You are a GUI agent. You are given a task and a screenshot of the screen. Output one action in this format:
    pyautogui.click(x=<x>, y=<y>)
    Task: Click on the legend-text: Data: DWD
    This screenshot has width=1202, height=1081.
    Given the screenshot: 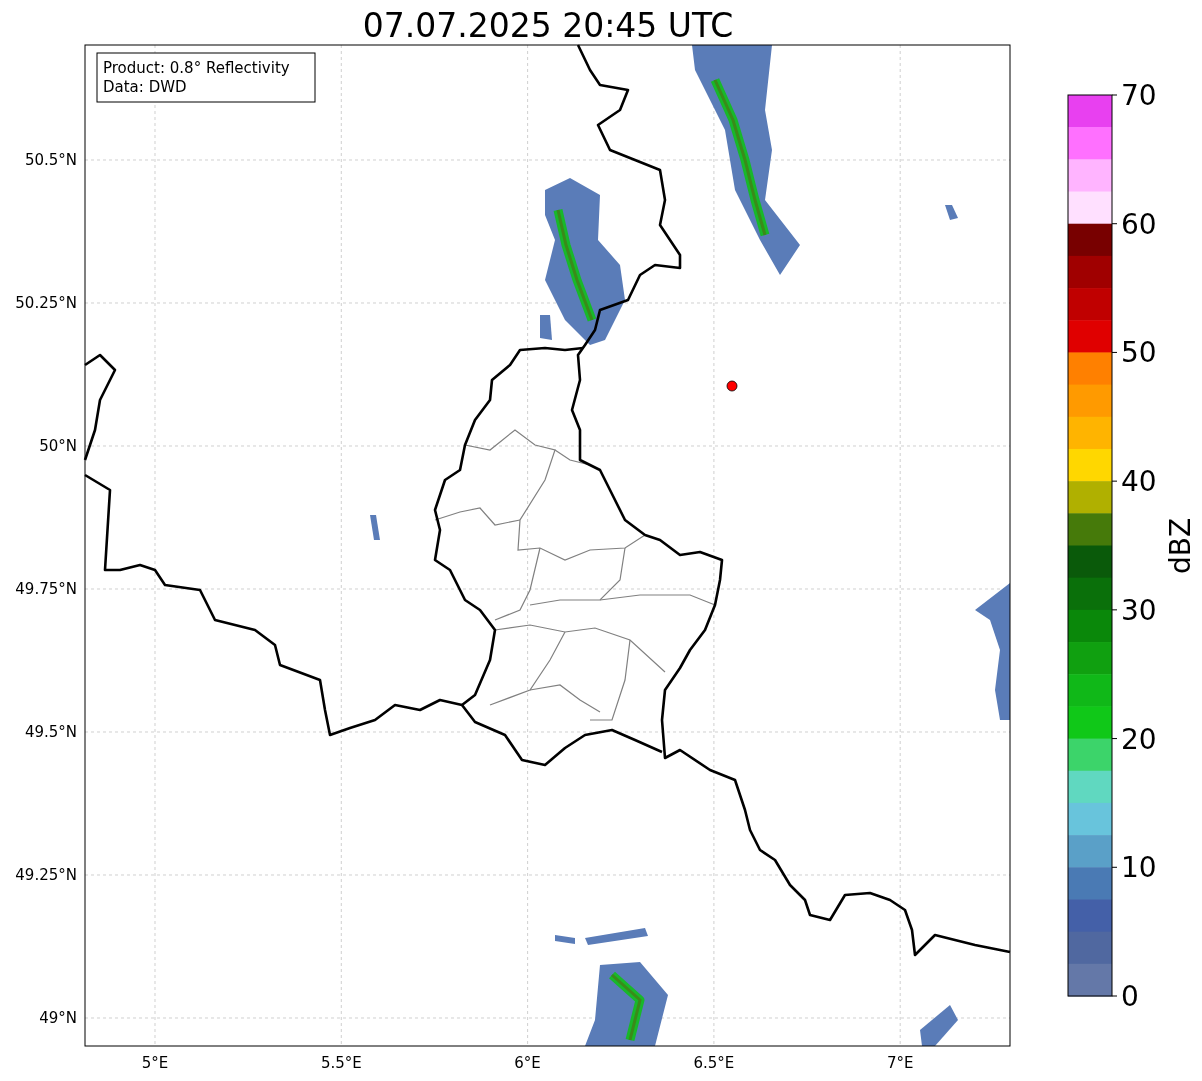 What is the action you would take?
    pyautogui.click(x=145, y=87)
    